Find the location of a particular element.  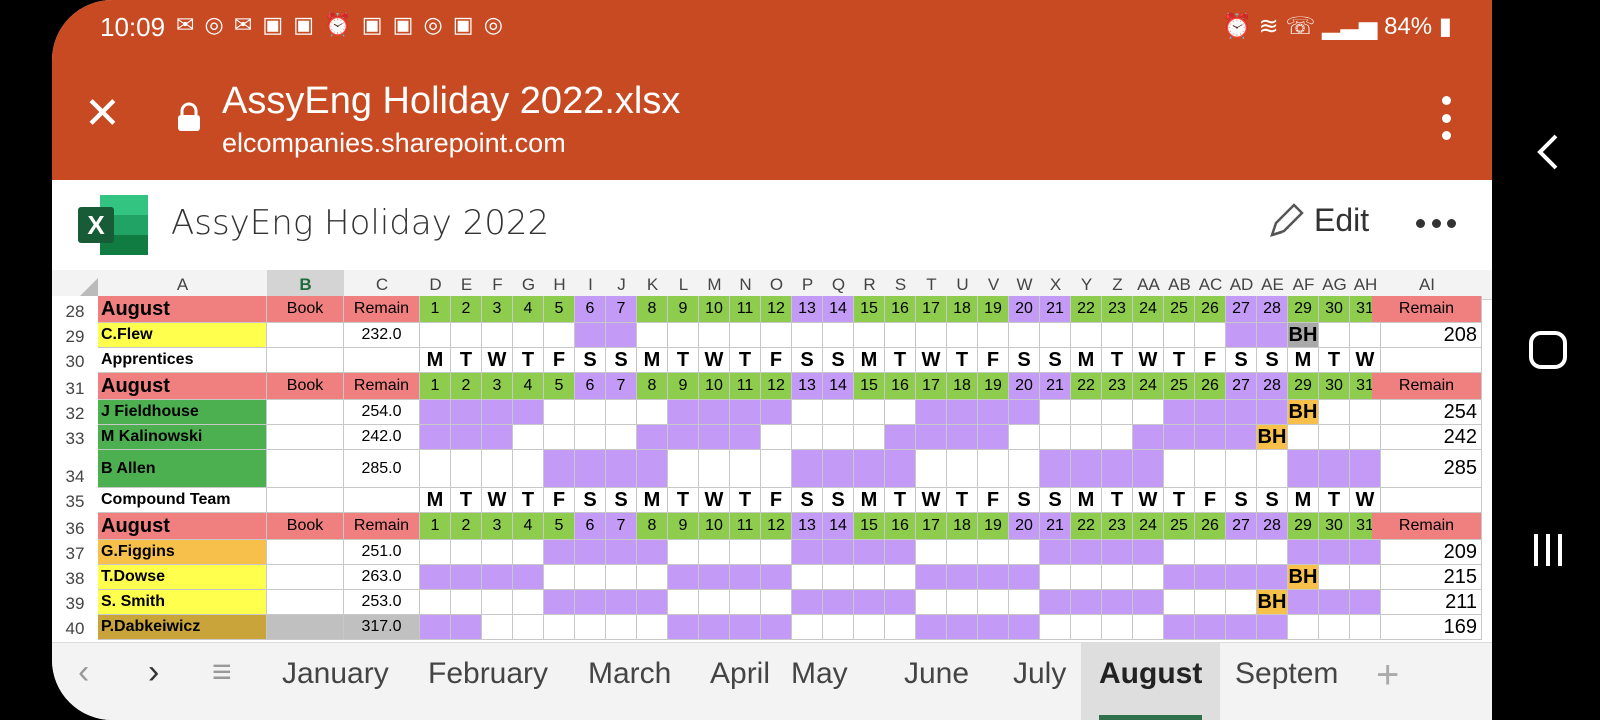

remain-total: 285 is located at coordinates (1427, 469).